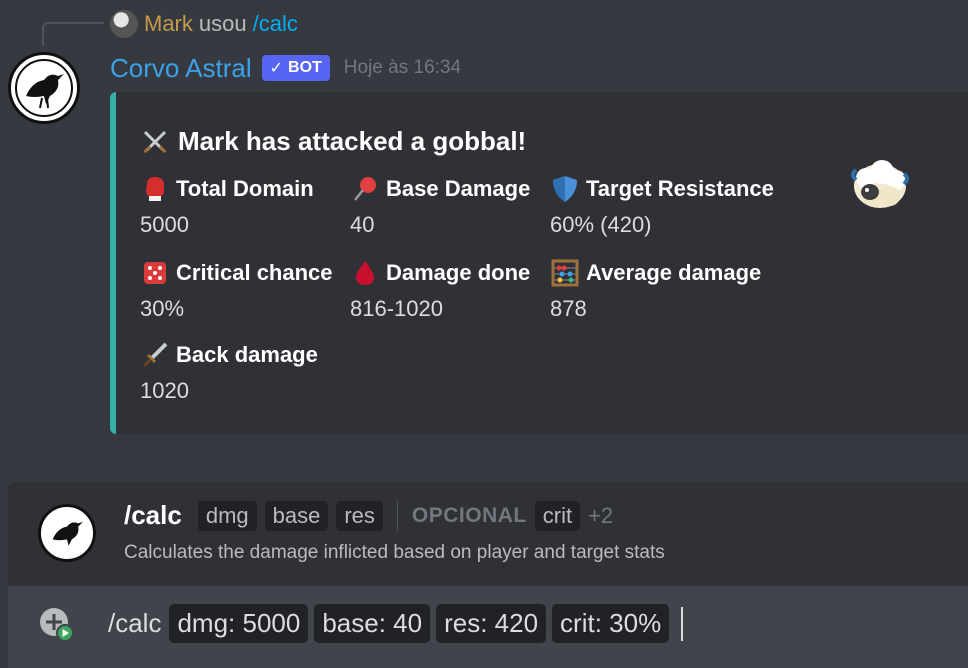  What do you see at coordinates (168, 24) in the screenshot?
I see `reply-username: Mark` at bounding box center [168, 24].